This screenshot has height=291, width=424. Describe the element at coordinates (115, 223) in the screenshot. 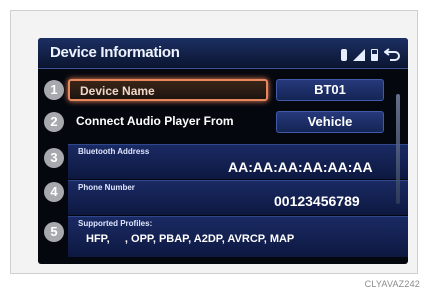

I see `supported-profiles-label: Supported Profiles:` at that location.